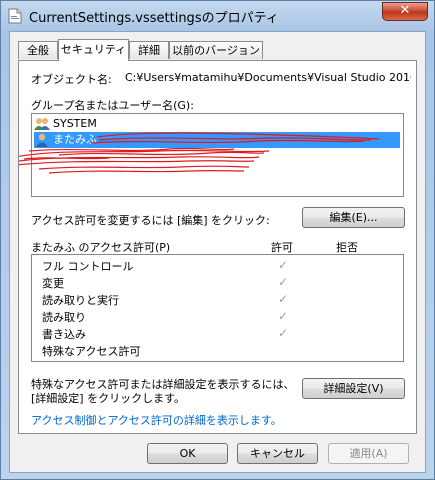 The image size is (435, 480). Describe the element at coordinates (64, 317) in the screenshot. I see `permission-name: 読み取り` at that location.